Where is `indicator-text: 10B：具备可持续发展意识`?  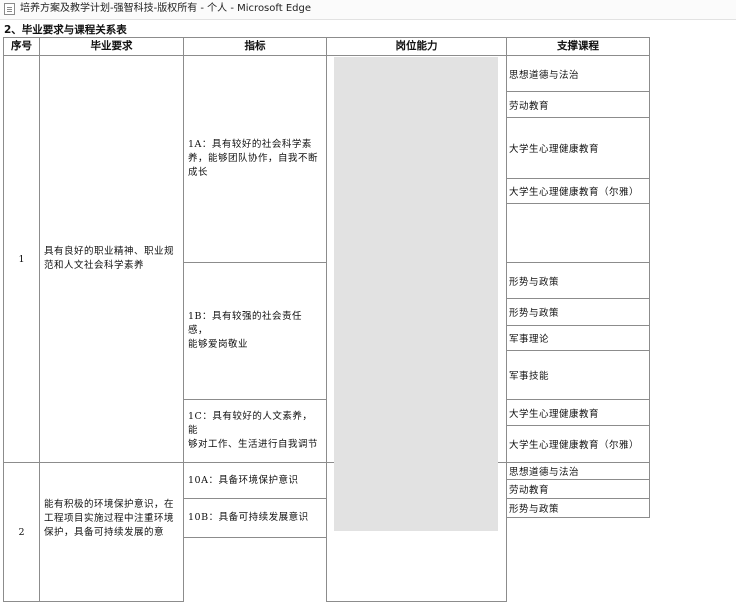 indicator-text: 10B：具备可持续发展意识 is located at coordinates (248, 517).